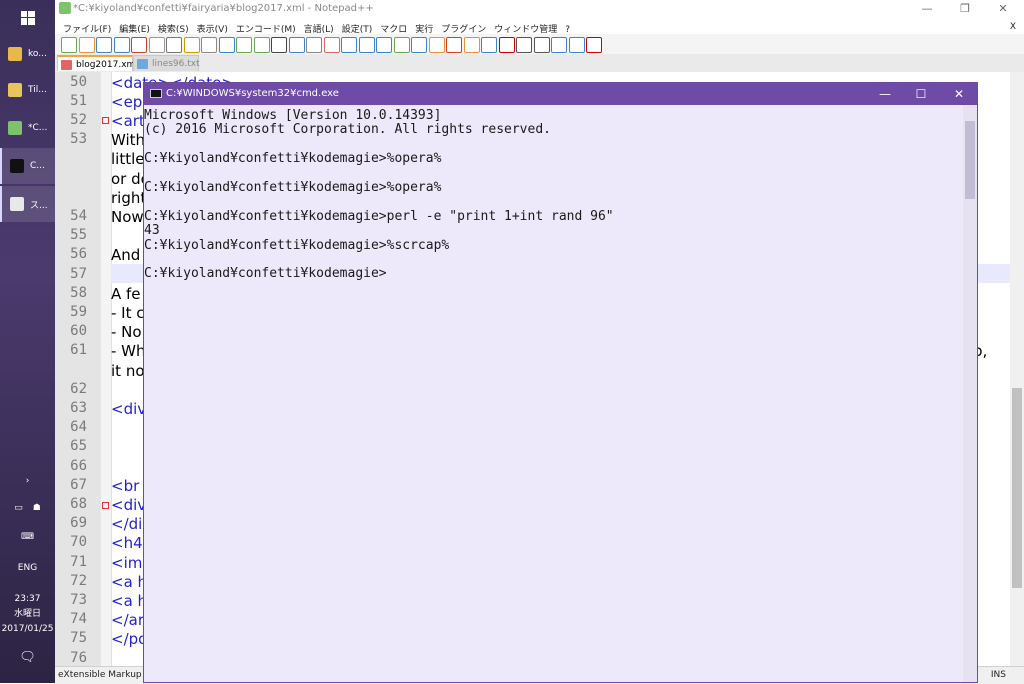 This screenshot has width=1024, height=684. What do you see at coordinates (78, 254) in the screenshot?
I see `line-number: 56` at bounding box center [78, 254].